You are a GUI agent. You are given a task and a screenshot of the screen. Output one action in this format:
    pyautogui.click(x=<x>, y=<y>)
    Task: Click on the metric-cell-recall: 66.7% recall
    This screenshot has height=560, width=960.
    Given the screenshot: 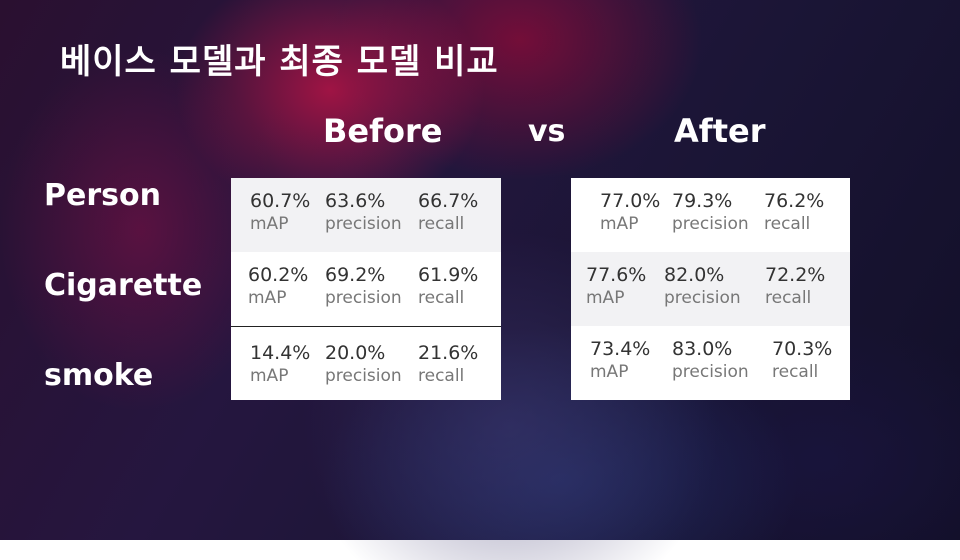 What is the action you would take?
    pyautogui.click(x=448, y=212)
    